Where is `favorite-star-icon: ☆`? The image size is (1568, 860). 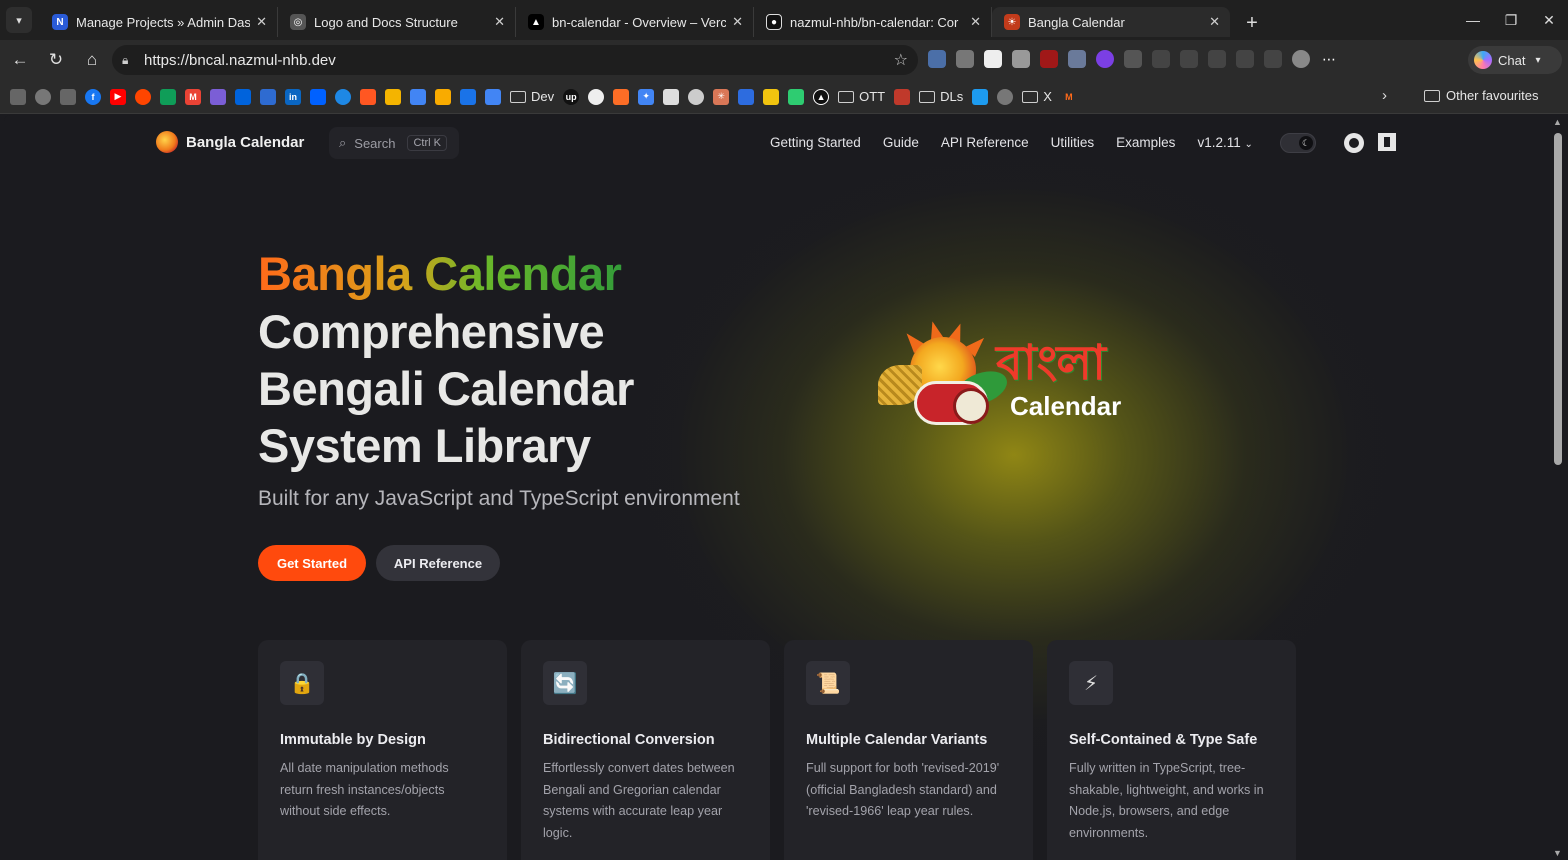
favorite-star-icon: ☆ is located at coordinates (901, 60).